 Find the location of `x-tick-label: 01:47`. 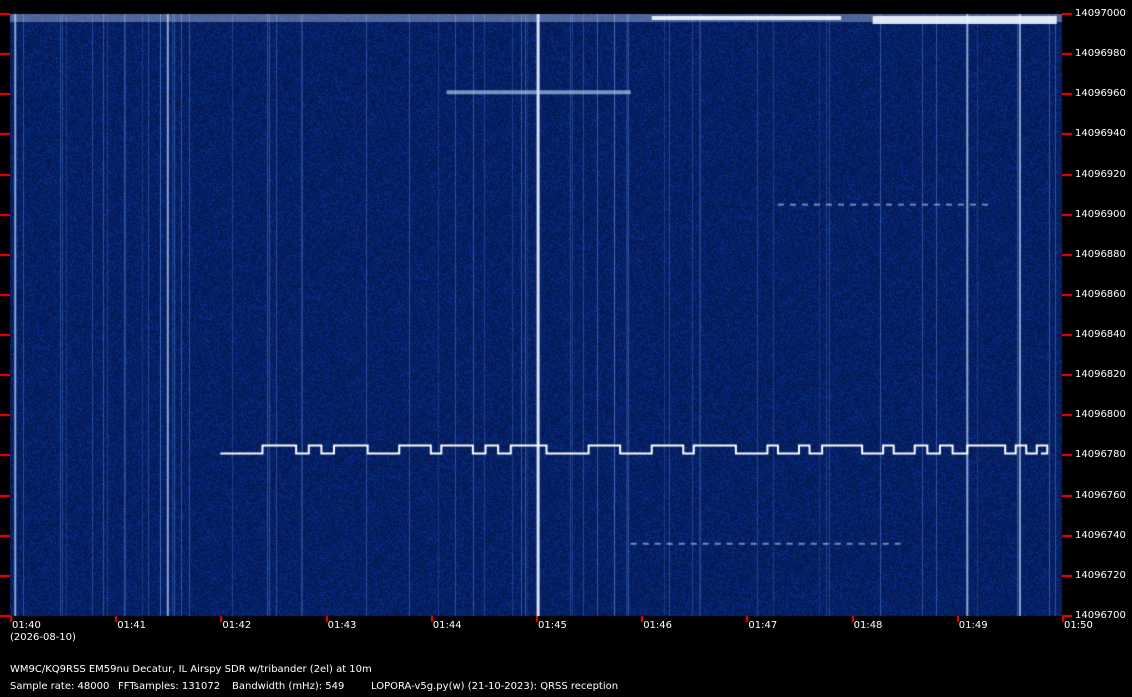

x-tick-label: 01:47 is located at coordinates (763, 625).